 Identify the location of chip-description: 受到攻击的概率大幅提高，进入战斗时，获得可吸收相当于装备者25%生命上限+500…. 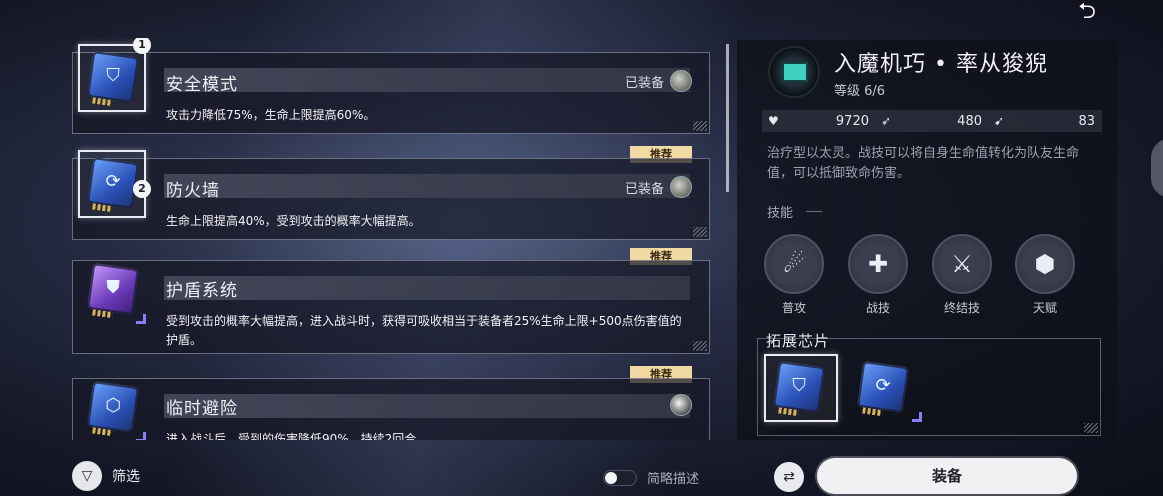
(424, 330).